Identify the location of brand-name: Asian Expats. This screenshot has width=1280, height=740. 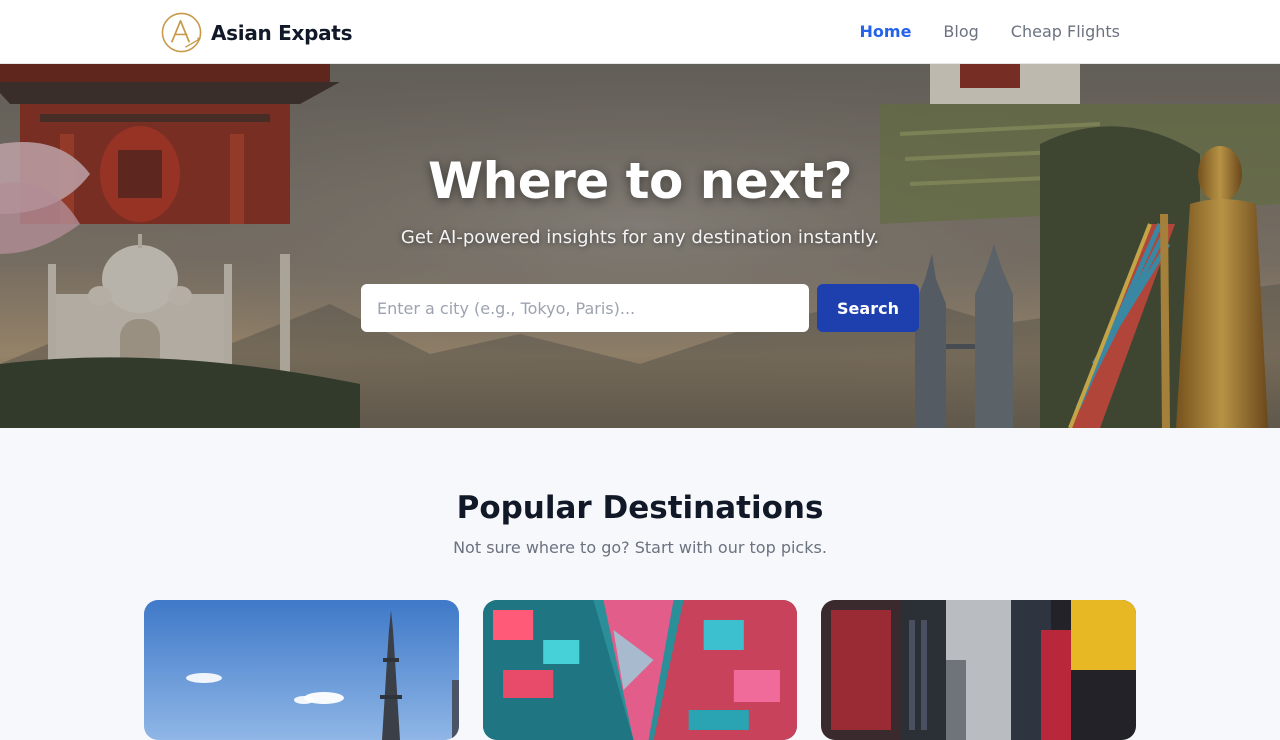
(282, 32).